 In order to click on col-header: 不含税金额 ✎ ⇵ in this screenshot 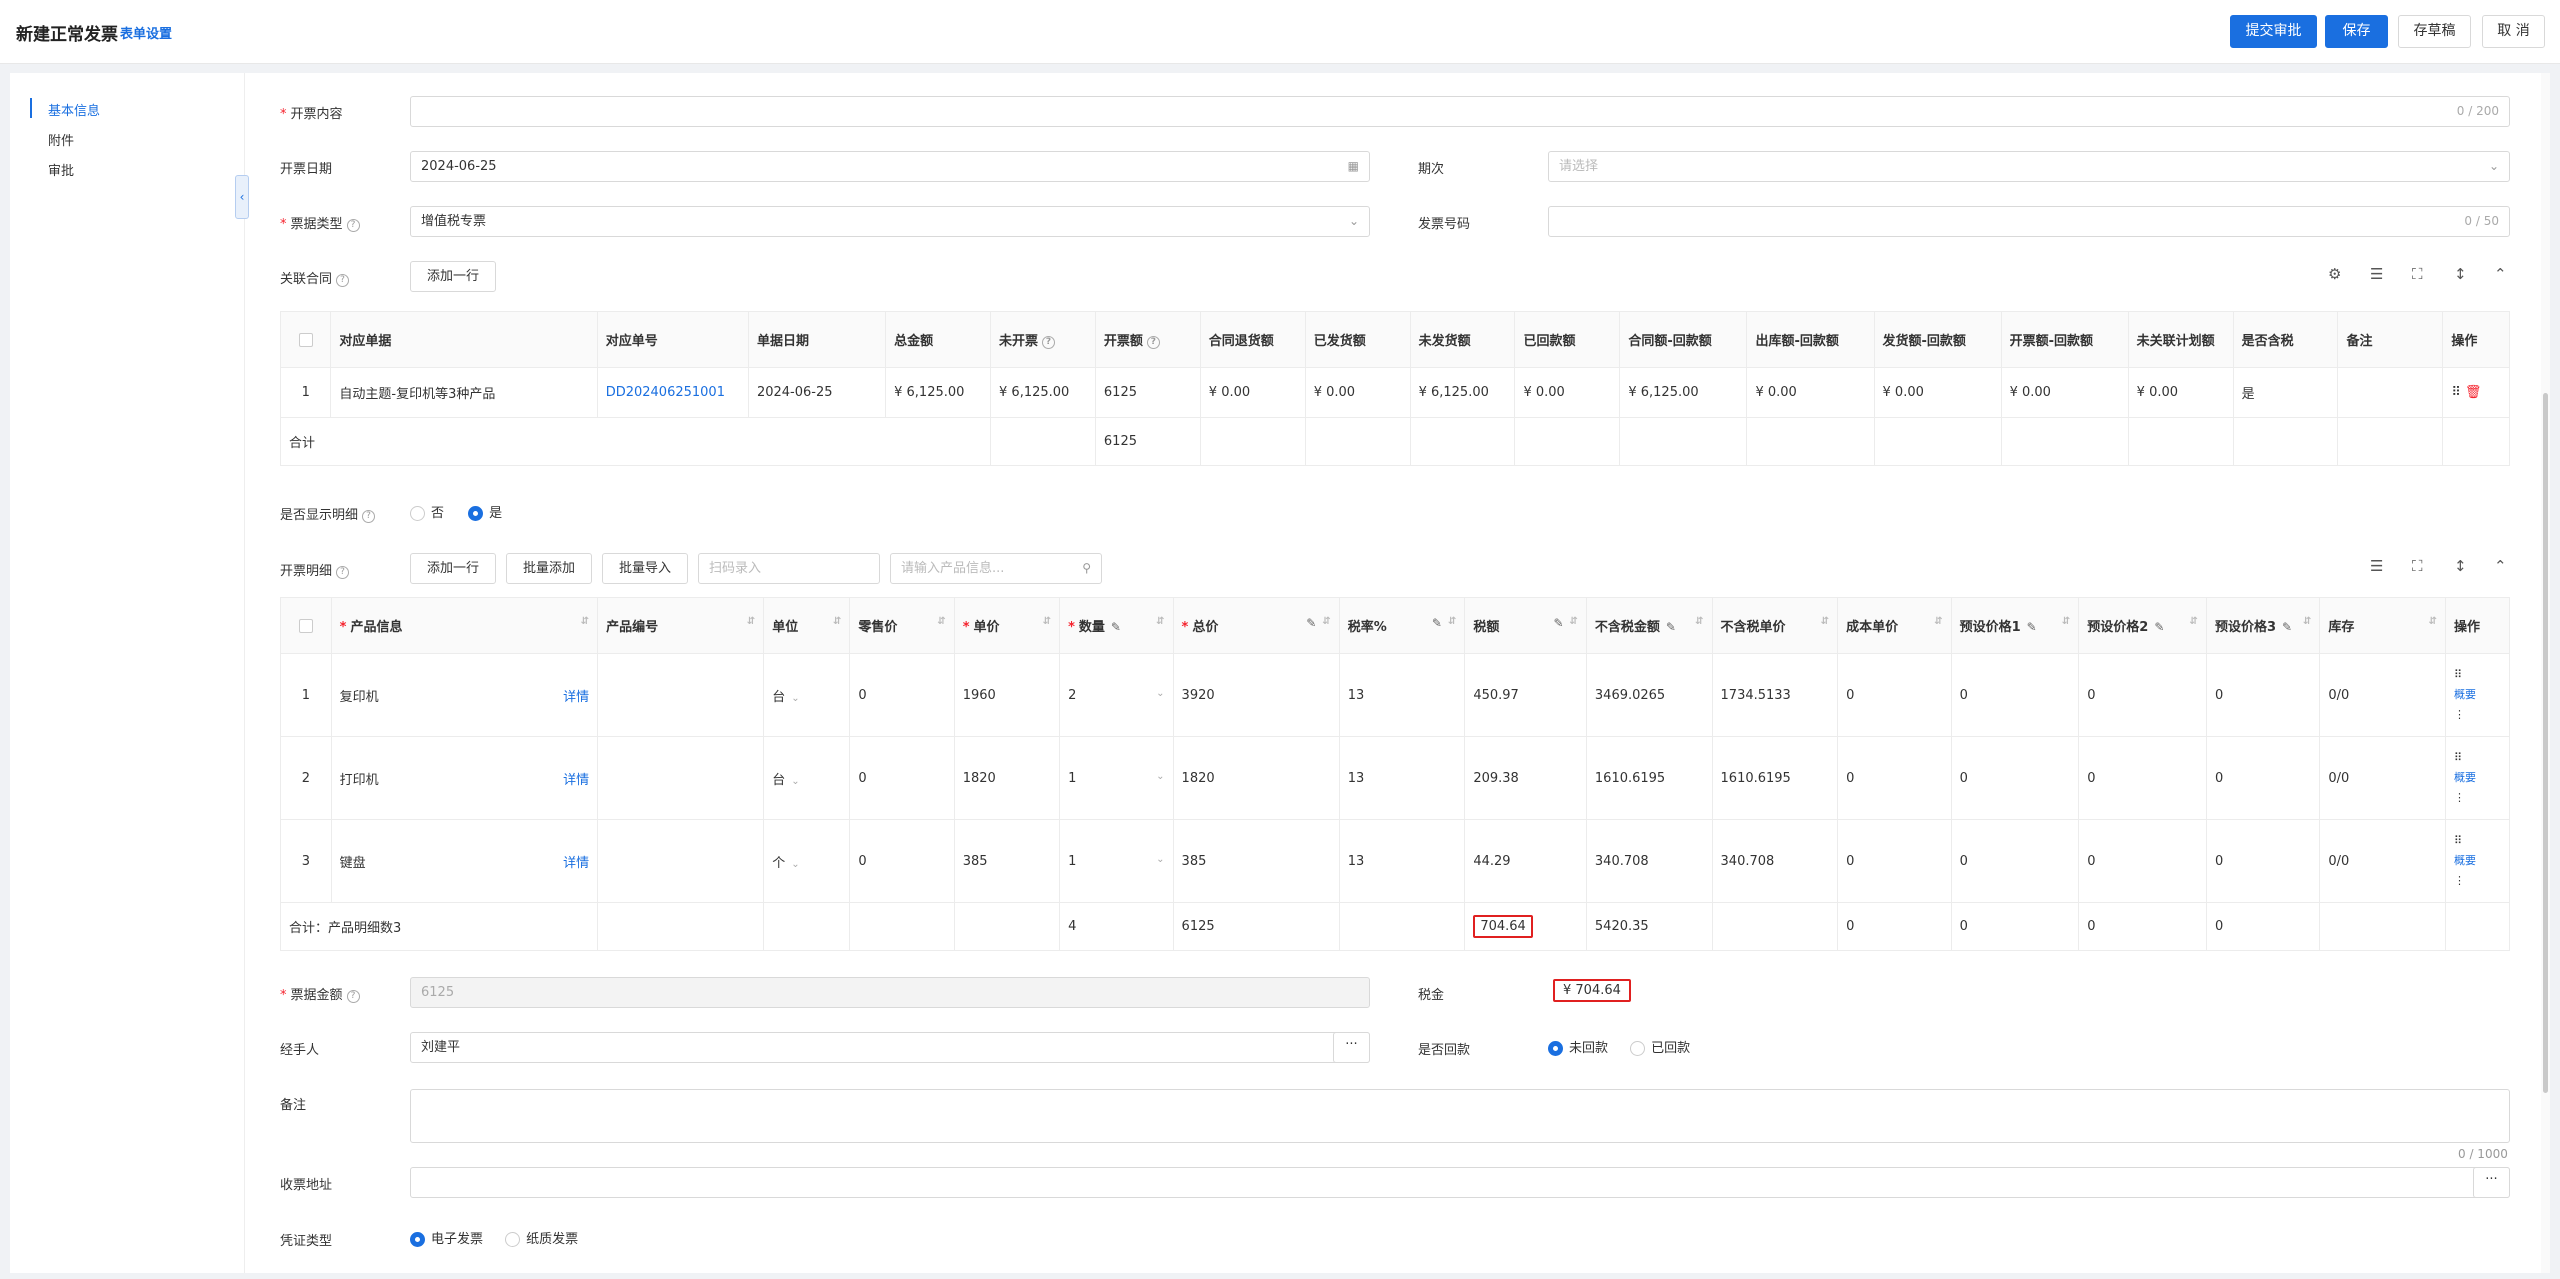, I will do `click(1649, 625)`.